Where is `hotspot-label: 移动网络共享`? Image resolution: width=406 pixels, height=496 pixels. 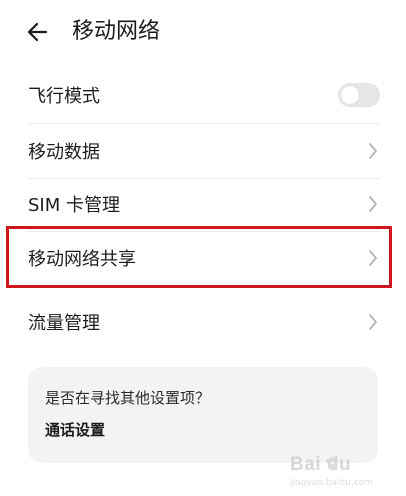 hotspot-label: 移动网络共享 is located at coordinates (82, 259).